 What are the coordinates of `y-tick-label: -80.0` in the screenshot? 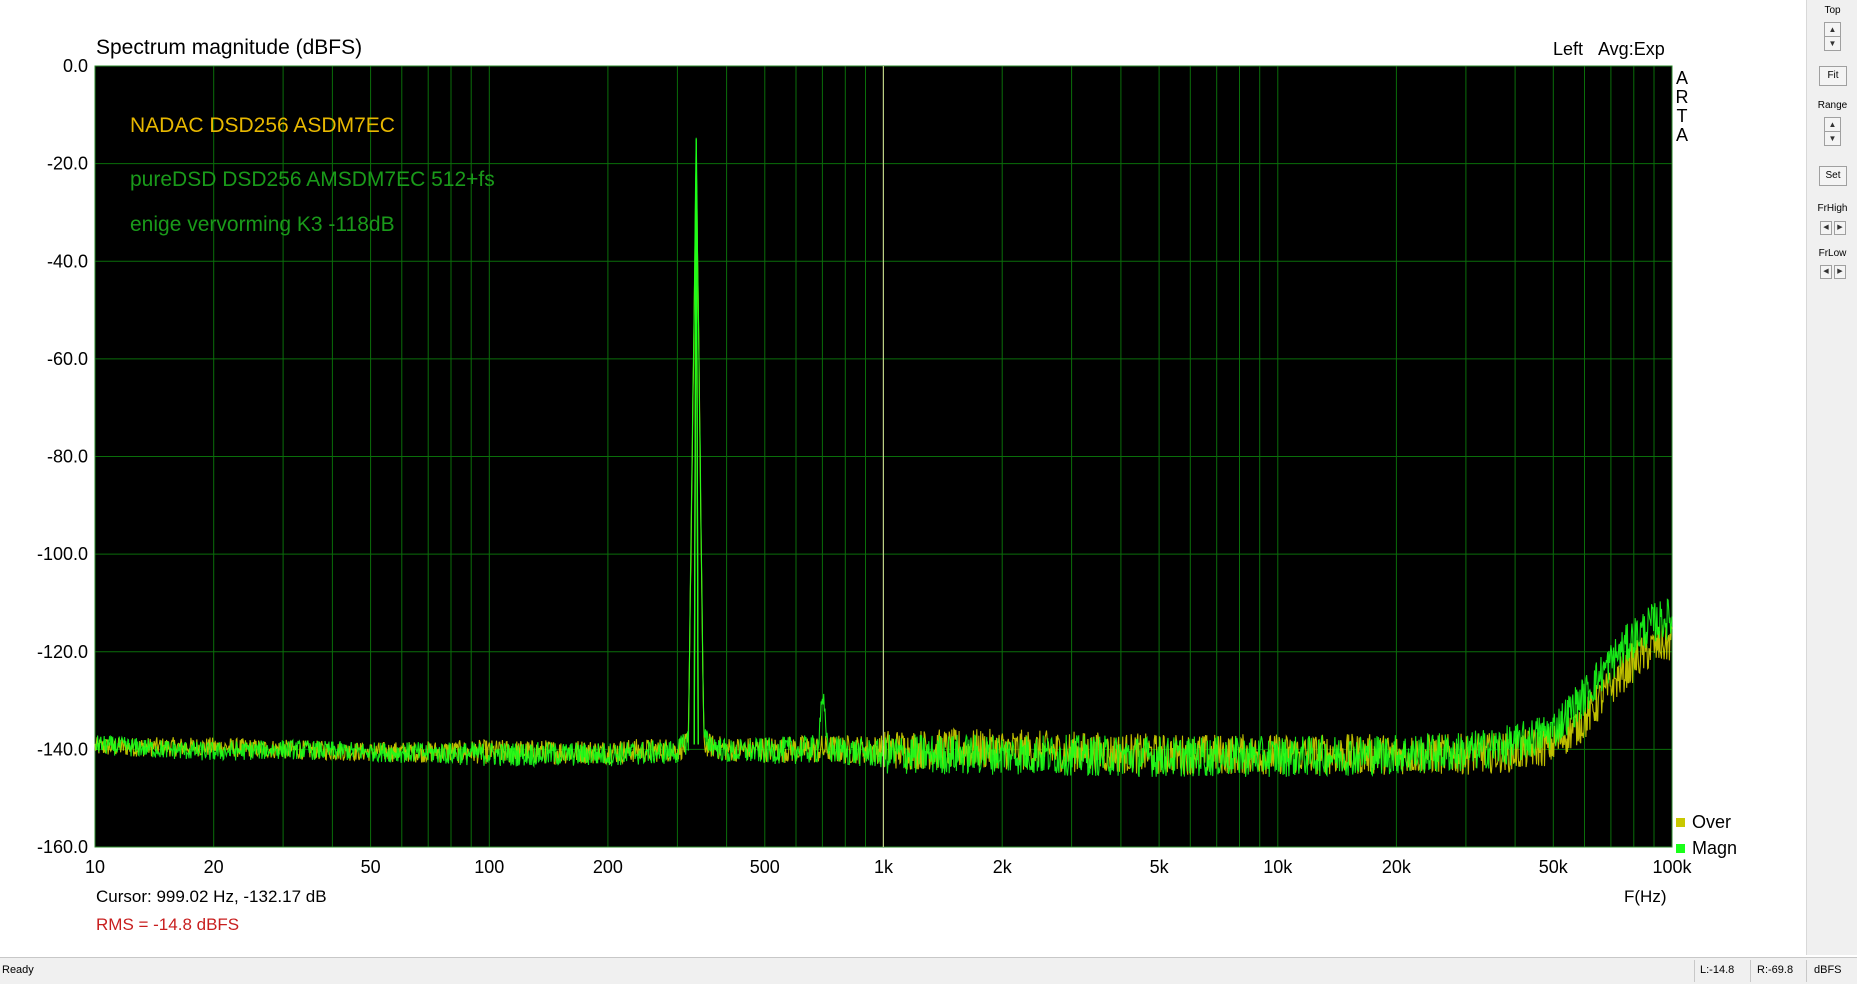 It's located at (67, 457).